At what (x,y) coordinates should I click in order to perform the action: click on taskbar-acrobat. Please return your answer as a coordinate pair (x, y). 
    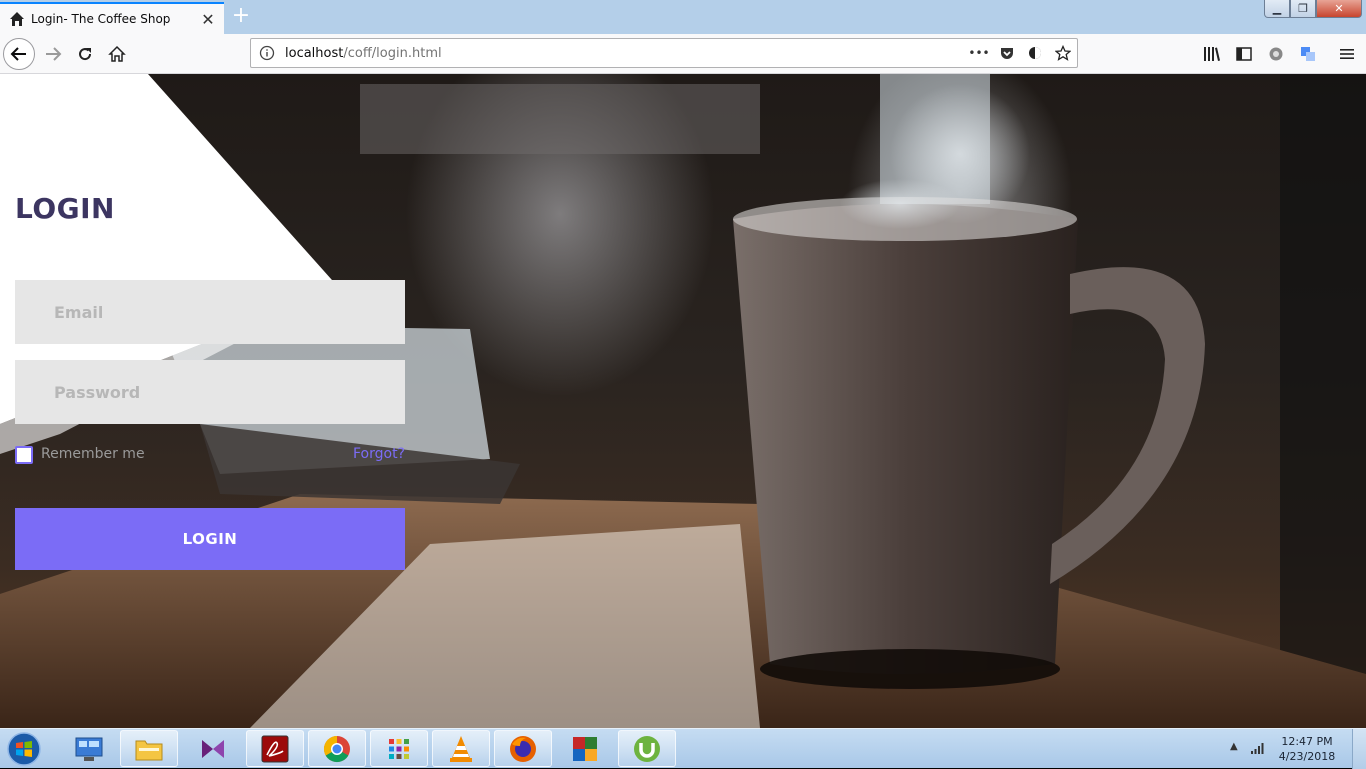
    Looking at the image, I should click on (275, 748).